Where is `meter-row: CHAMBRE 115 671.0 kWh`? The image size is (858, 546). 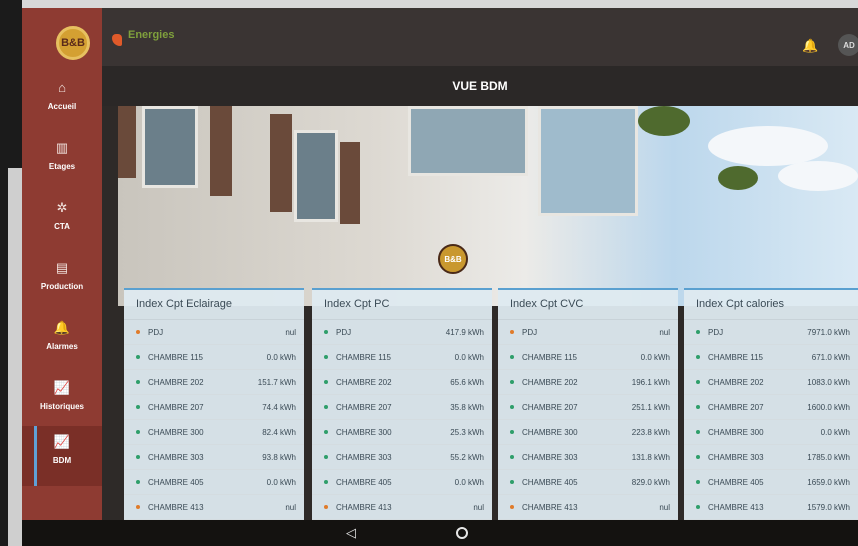
meter-row: CHAMBRE 115 671.0 kWh is located at coordinates (771, 357).